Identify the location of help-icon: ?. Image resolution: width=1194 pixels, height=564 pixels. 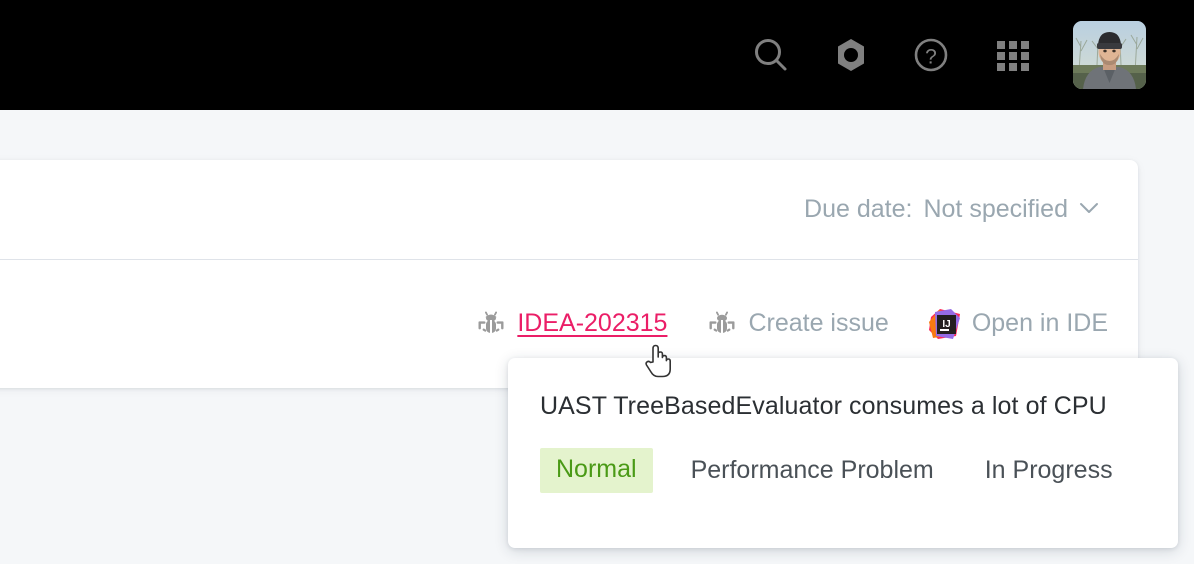
(931, 55).